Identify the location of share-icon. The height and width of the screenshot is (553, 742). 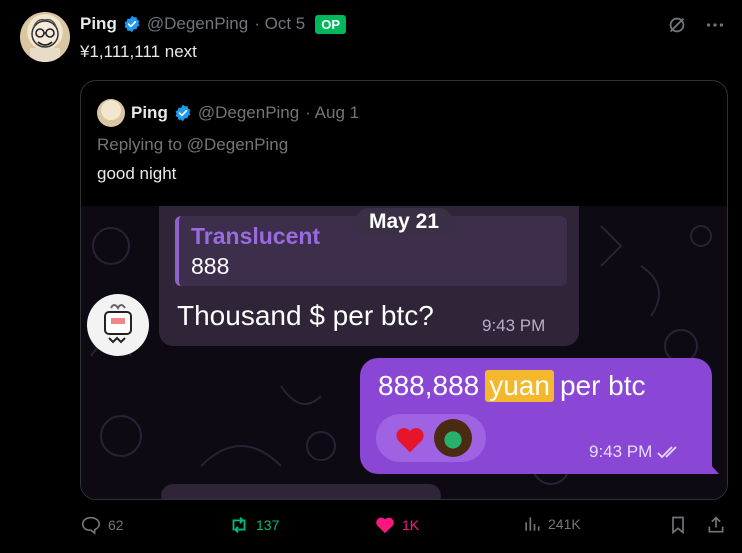
(716, 524).